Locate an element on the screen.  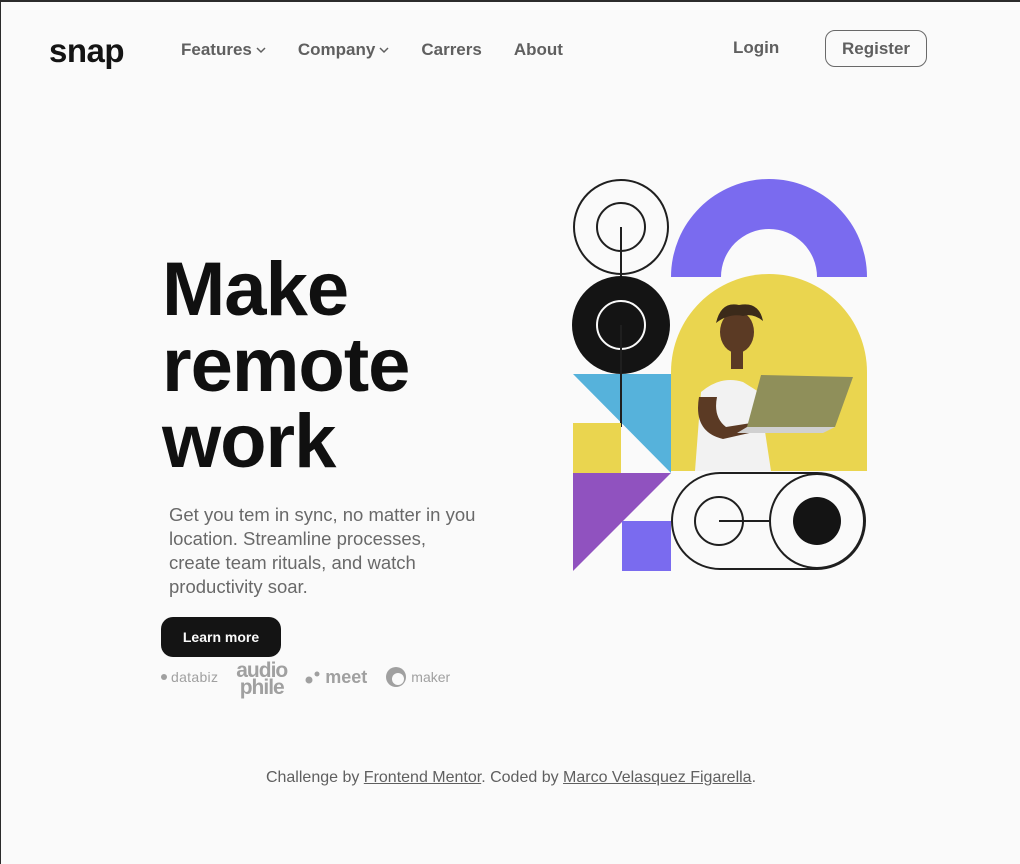
nav-item-about: About is located at coordinates (538, 50).